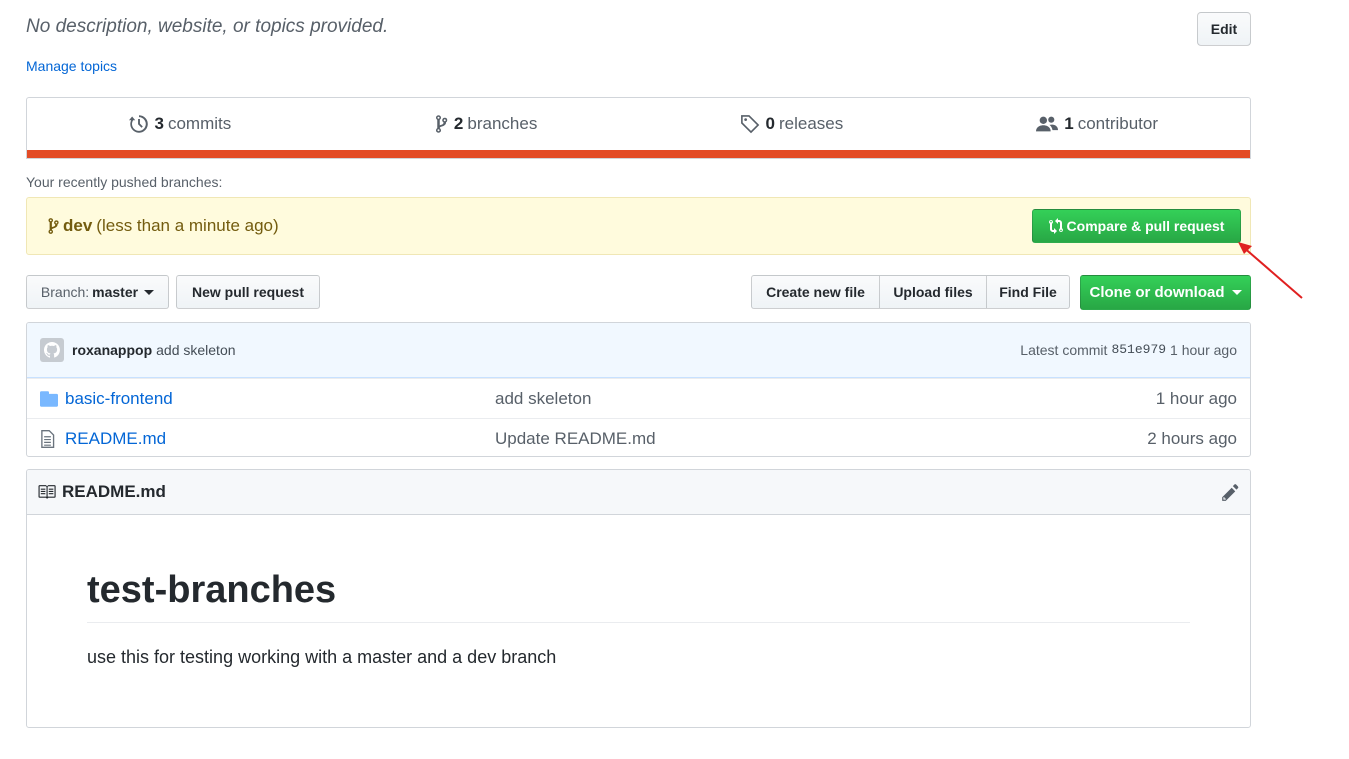  I want to click on commit-author: roxanappop, so click(112, 350).